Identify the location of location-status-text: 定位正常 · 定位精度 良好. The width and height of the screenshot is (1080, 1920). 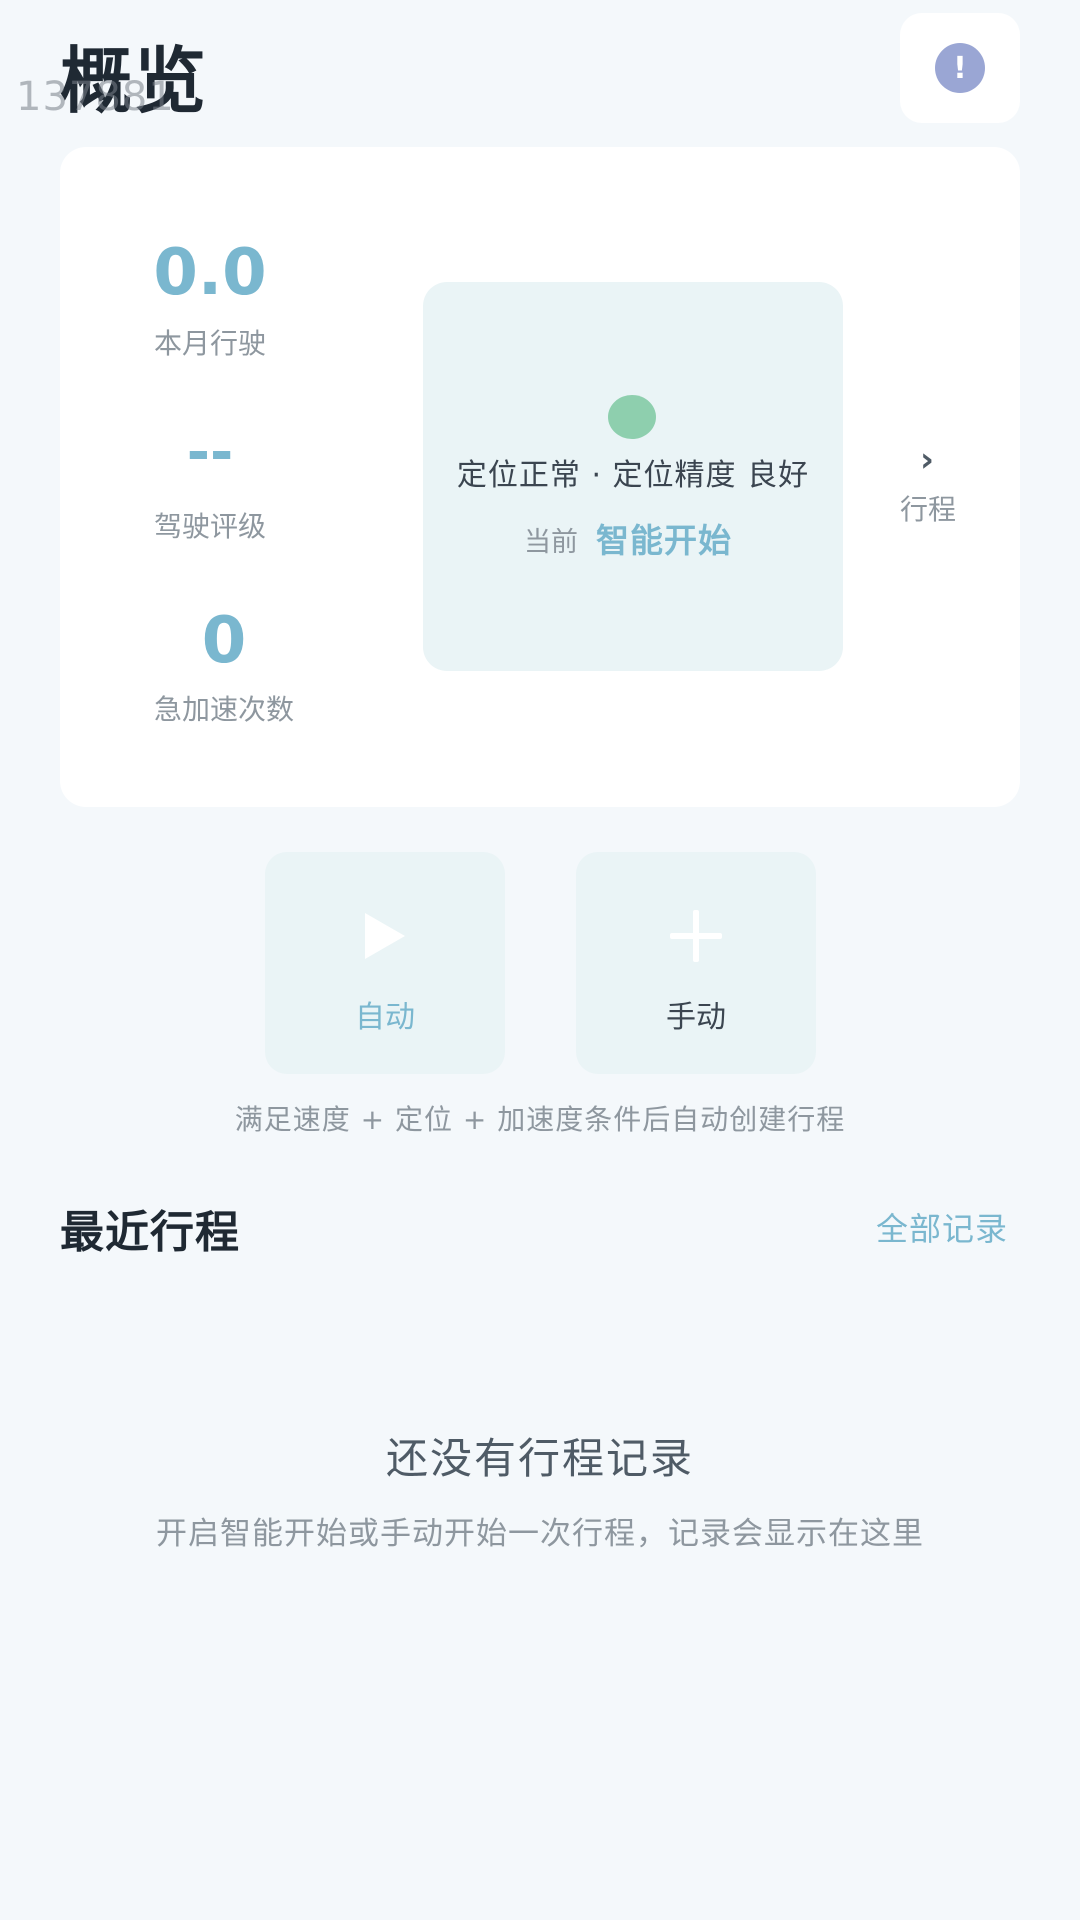
(633, 475).